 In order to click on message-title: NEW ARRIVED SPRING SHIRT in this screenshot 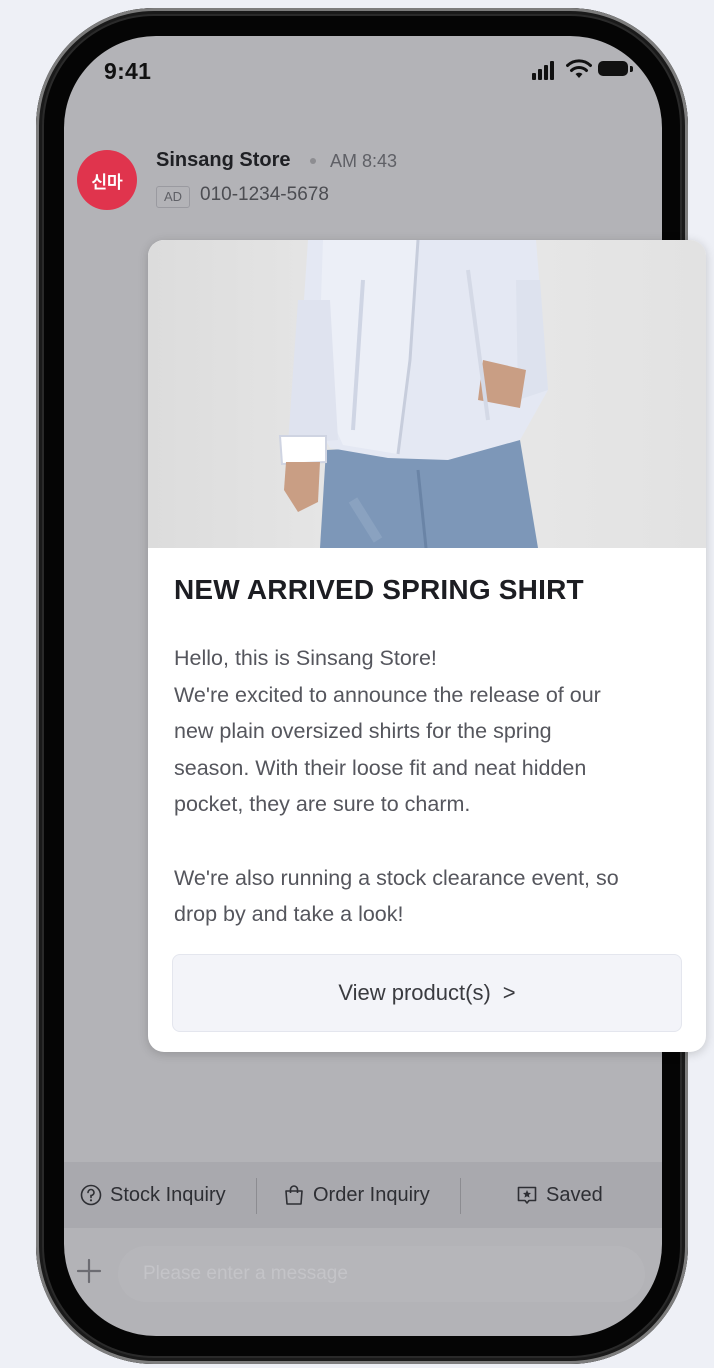, I will do `click(379, 589)`.